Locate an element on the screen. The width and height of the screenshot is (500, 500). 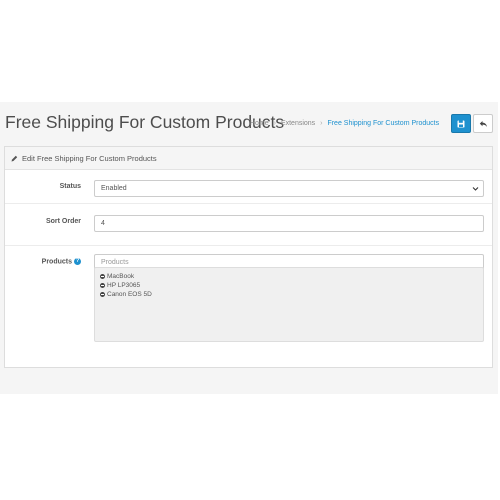
back-button is located at coordinates (483, 123).